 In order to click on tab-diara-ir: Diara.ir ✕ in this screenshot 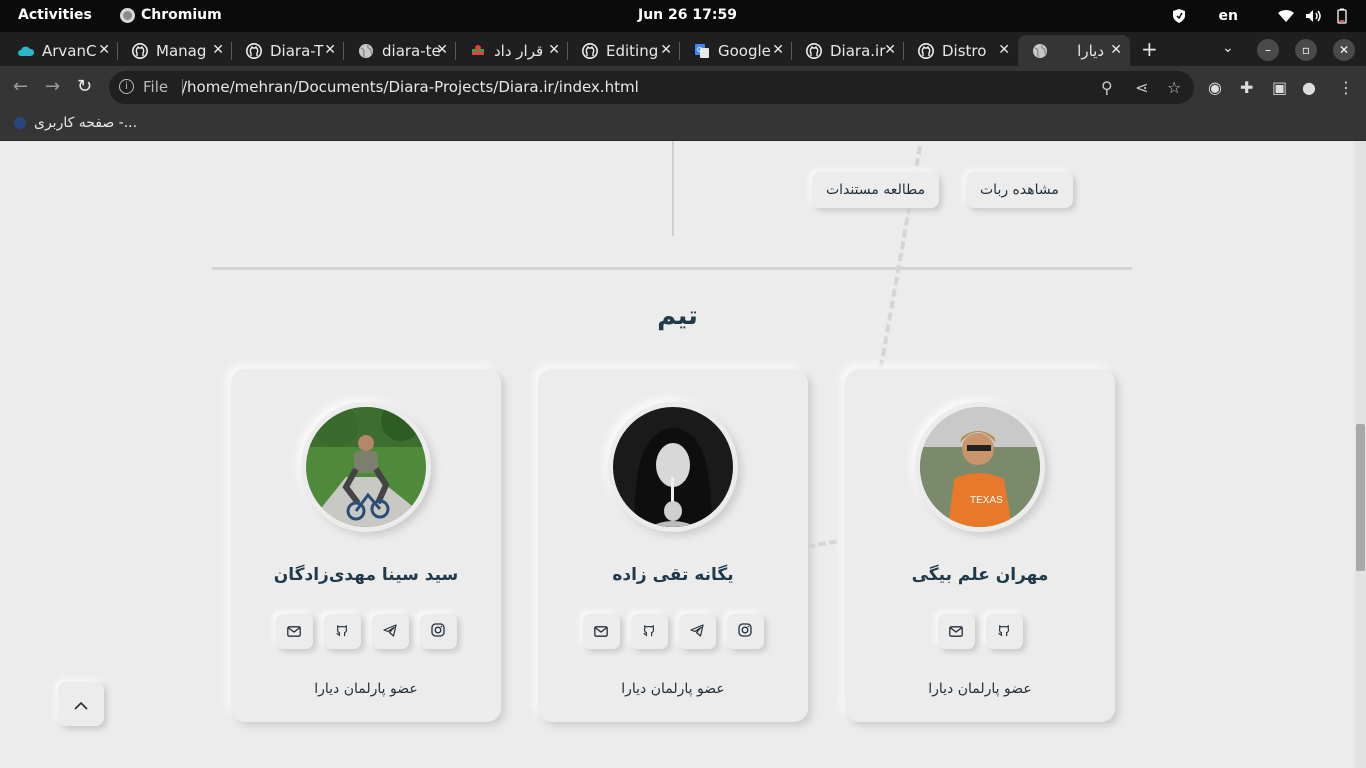, I will do `click(848, 50)`.